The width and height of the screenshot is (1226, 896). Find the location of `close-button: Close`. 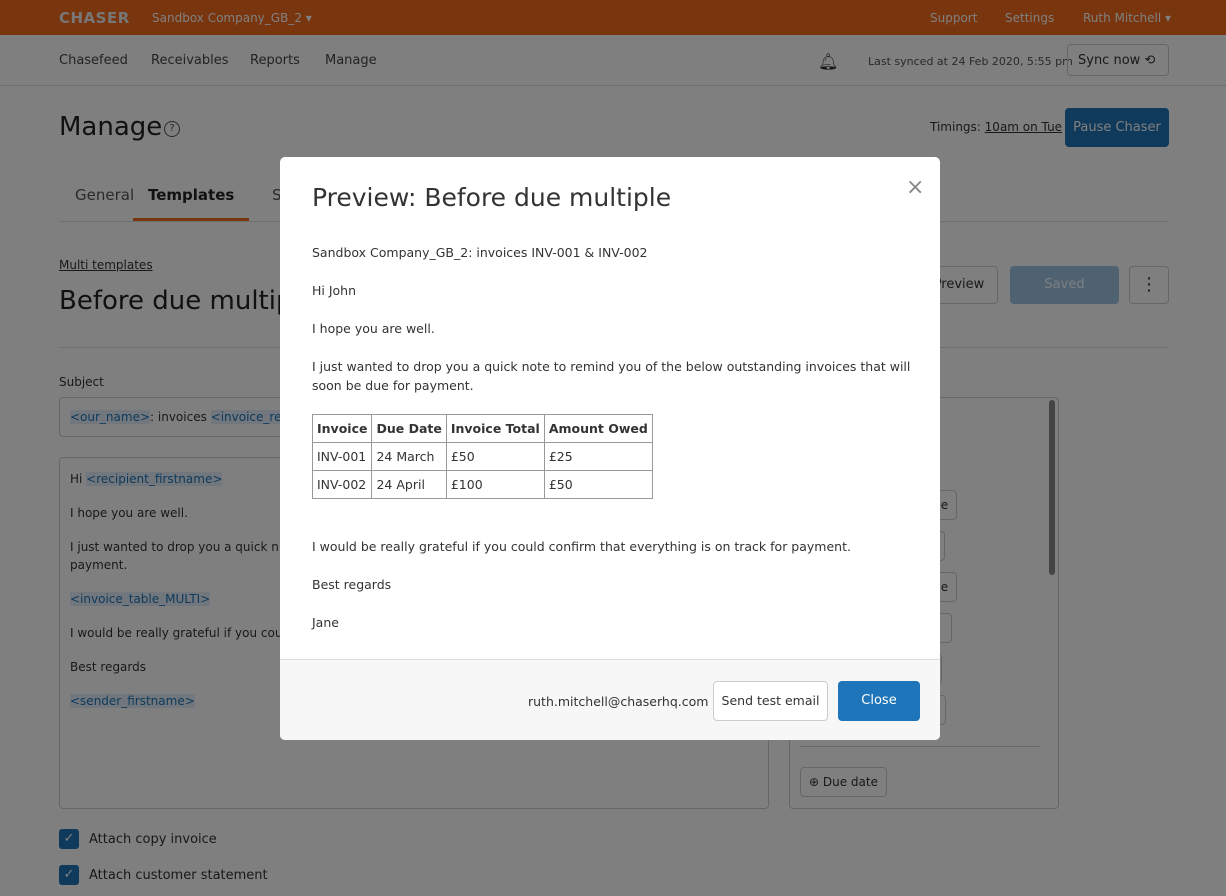

close-button: Close is located at coordinates (879, 701).